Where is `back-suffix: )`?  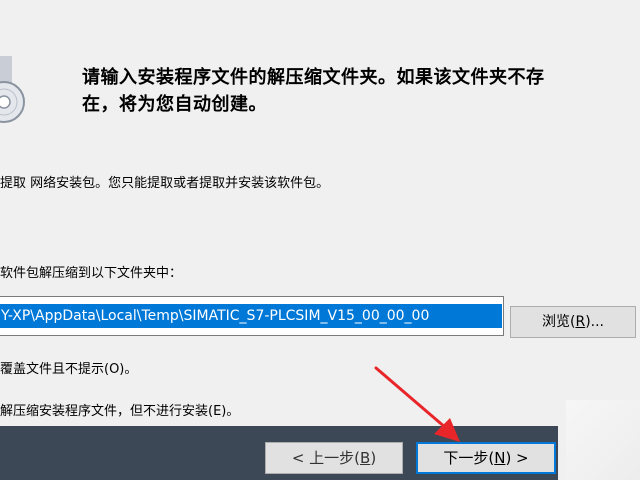 back-suffix: ) is located at coordinates (373, 458).